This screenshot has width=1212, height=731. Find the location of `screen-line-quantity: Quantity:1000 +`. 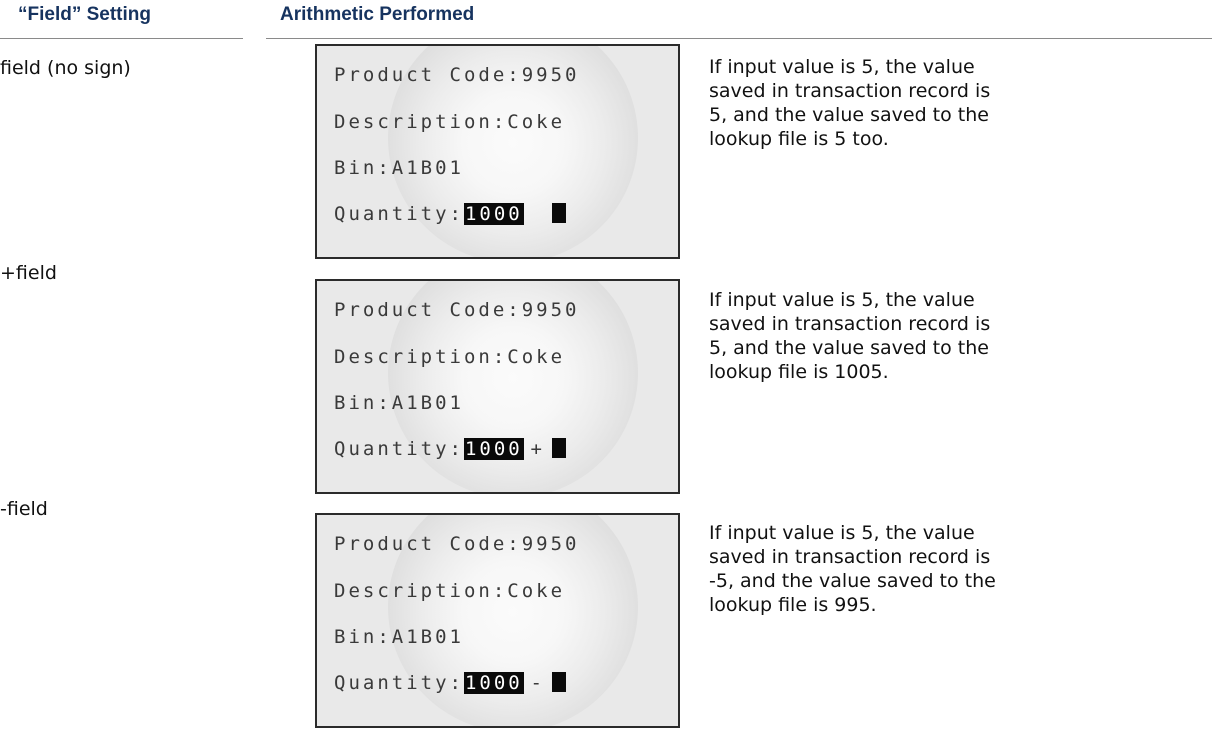

screen-line-quantity: Quantity:1000 + is located at coordinates (450, 449).